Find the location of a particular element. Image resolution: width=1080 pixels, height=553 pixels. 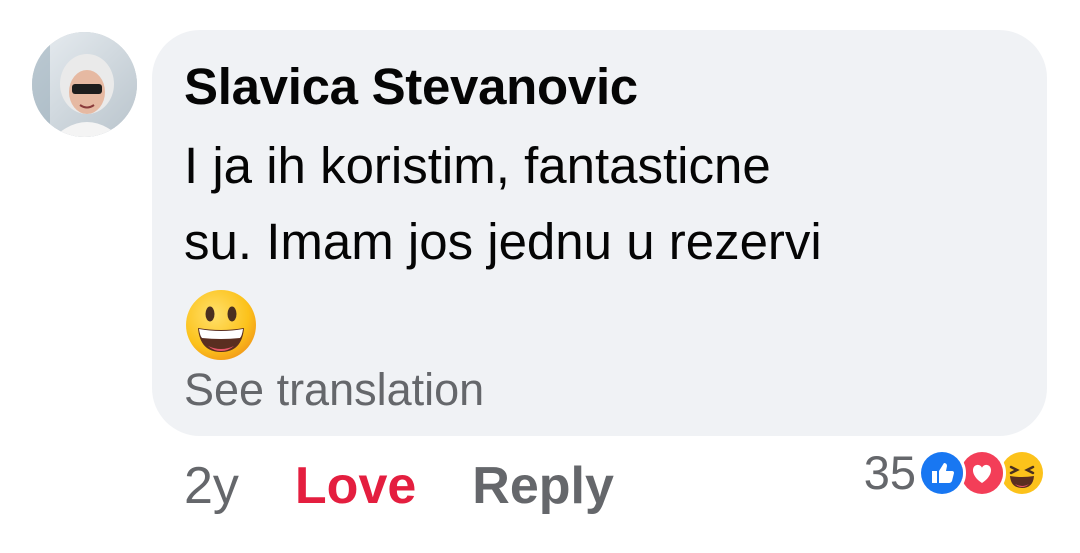

comment-actions: 2y Love Reply is located at coordinates (399, 486).